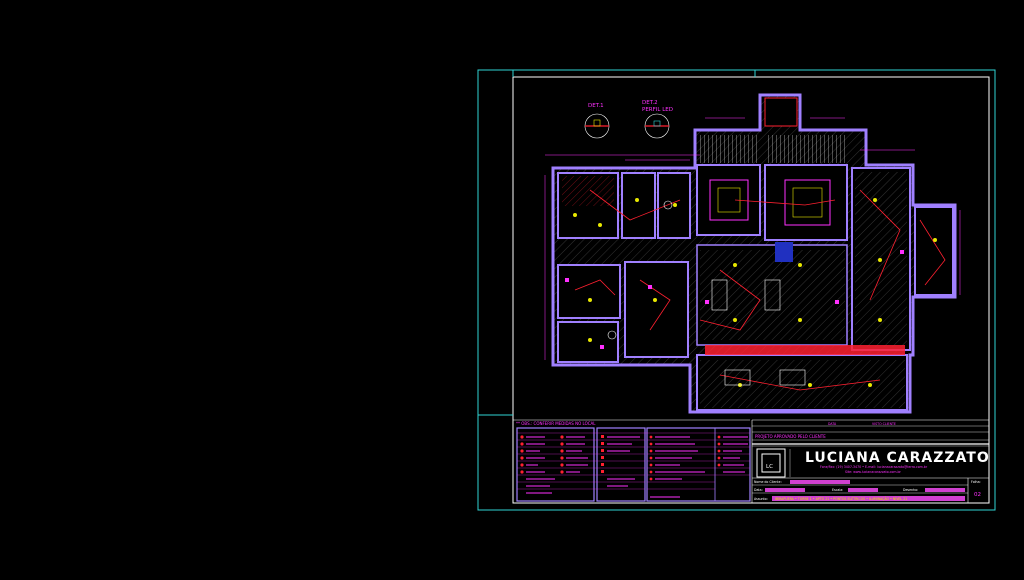 Image resolution: width=1024 pixels, height=580 pixels. What do you see at coordinates (758, 490) in the screenshot?
I see `date-label: Data:` at bounding box center [758, 490].